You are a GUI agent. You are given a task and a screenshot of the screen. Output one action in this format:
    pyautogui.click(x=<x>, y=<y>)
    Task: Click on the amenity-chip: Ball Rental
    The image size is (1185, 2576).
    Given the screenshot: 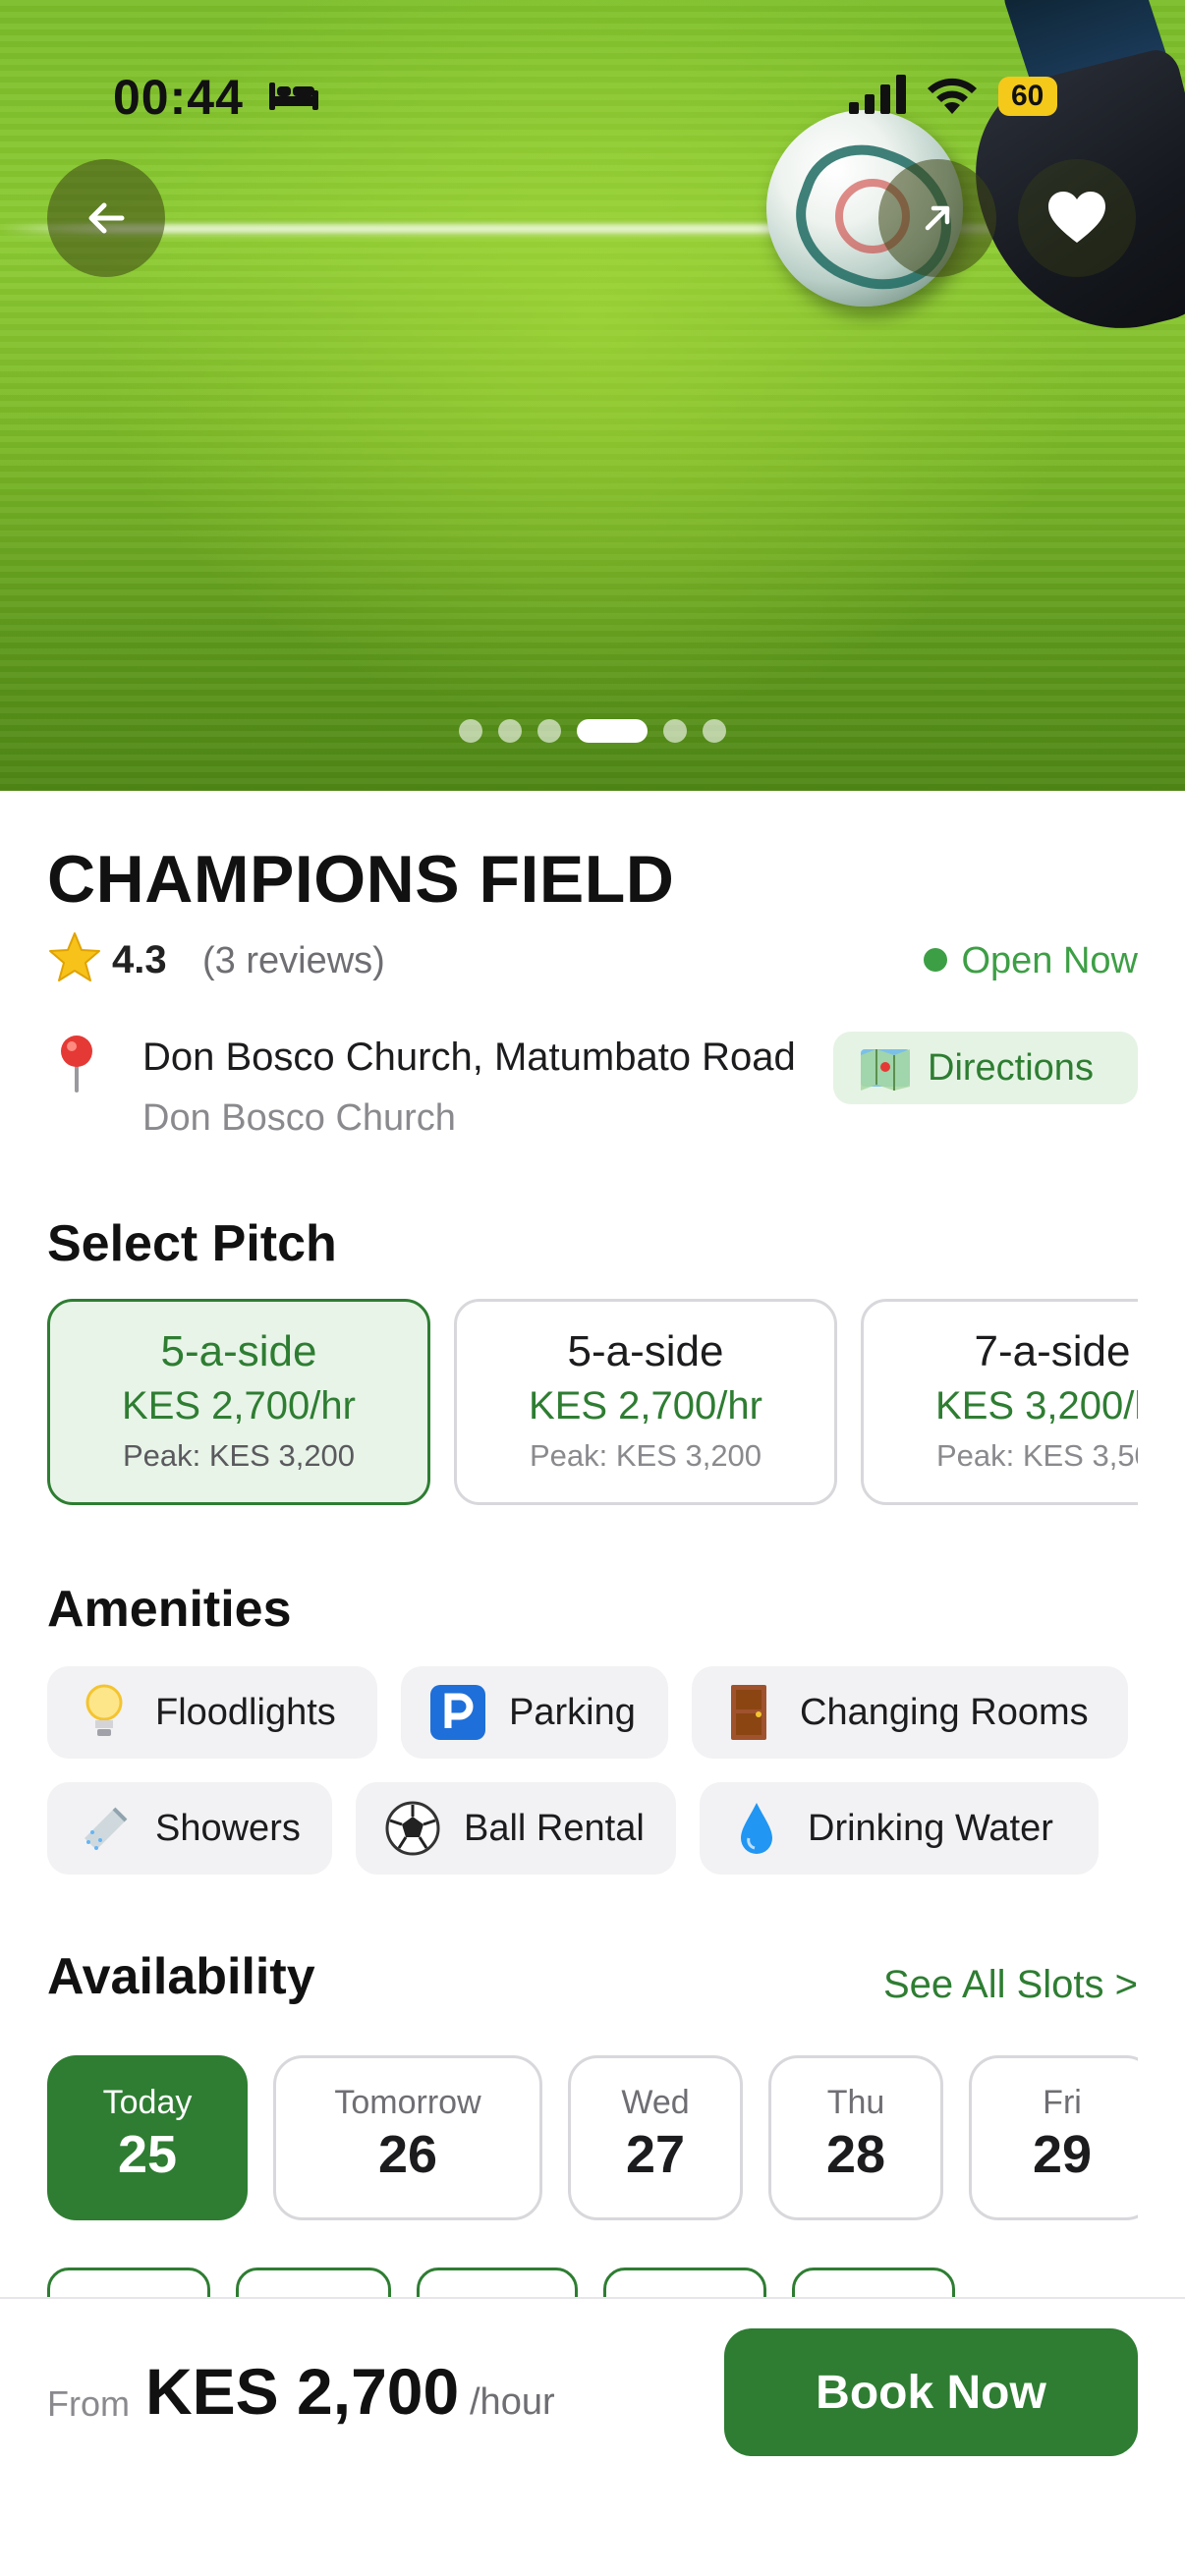 What is the action you would take?
    pyautogui.click(x=516, y=1828)
    